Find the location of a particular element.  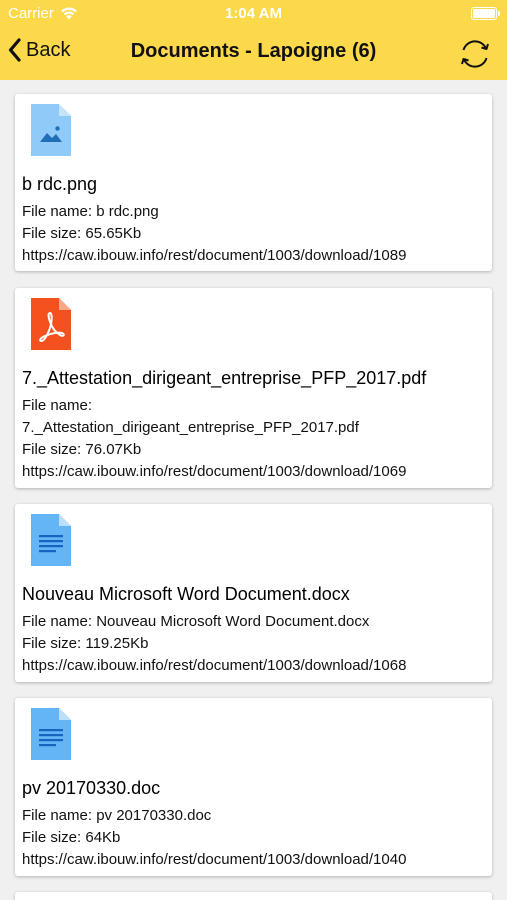

navigation-bar: Back Documents - Lapoigne (6) is located at coordinates (253, 54).